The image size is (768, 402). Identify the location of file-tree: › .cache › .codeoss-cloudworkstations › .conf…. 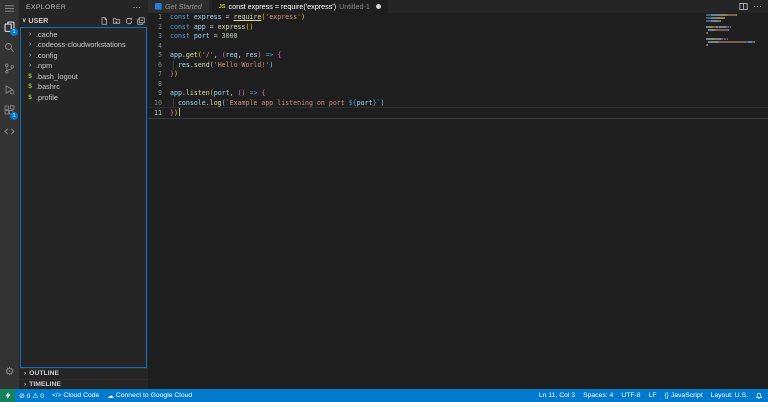
(83, 197).